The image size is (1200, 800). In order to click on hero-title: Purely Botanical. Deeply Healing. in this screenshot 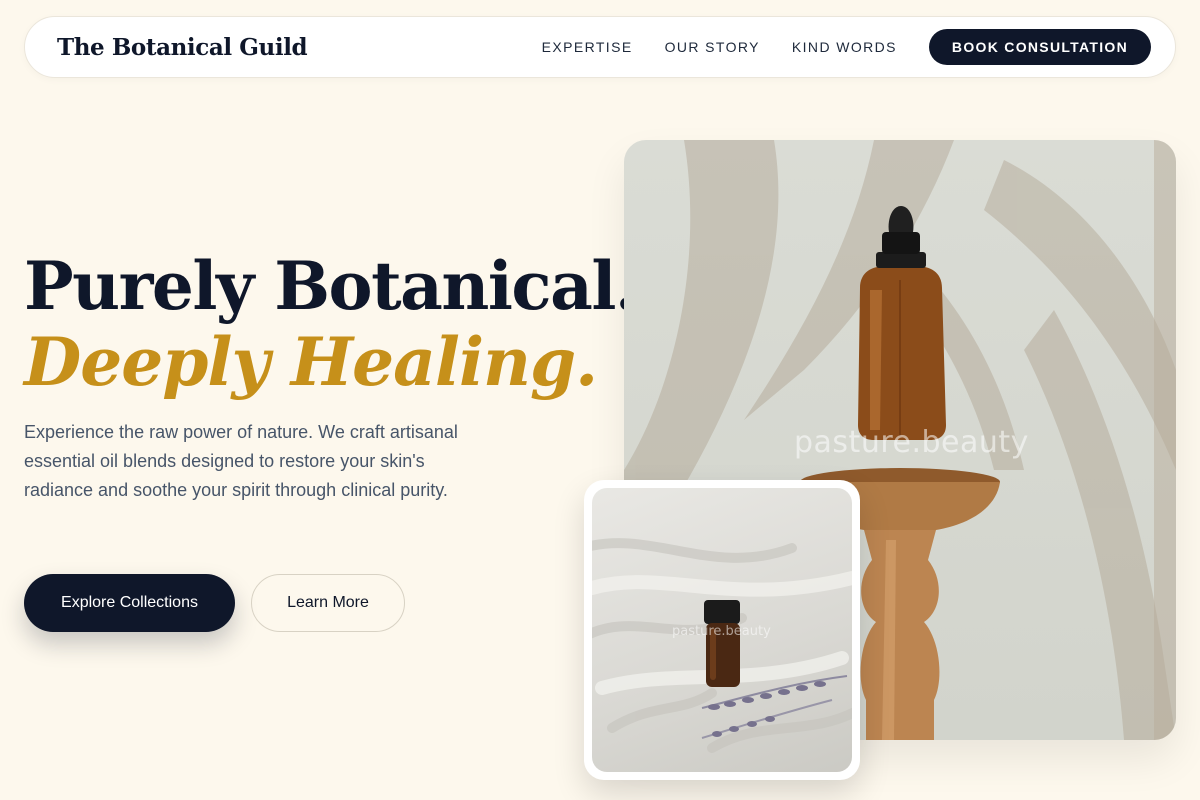, I will do `click(331, 324)`.